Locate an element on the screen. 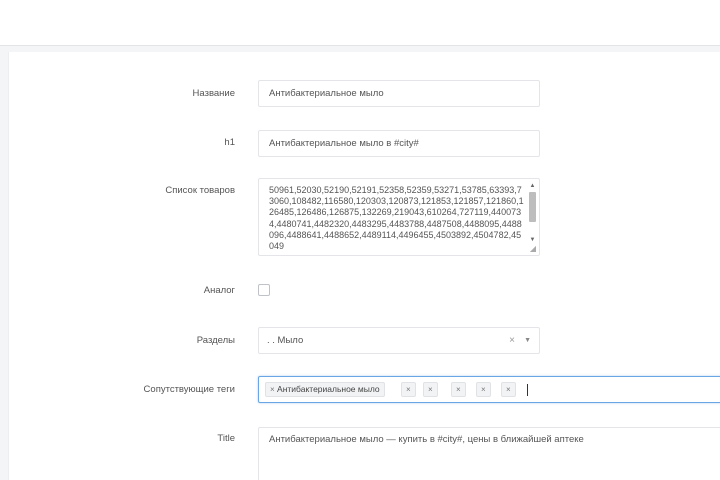  analog-checkbox is located at coordinates (264, 290).